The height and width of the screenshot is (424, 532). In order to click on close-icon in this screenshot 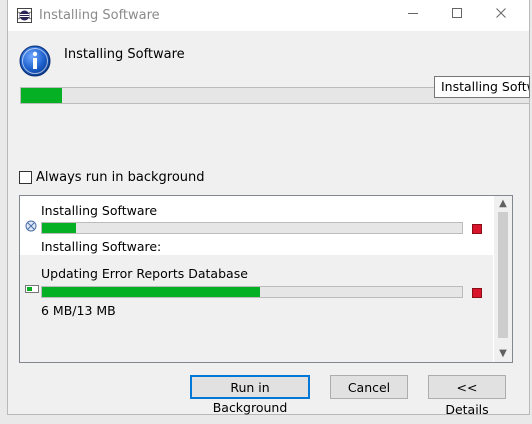, I will do `click(501, 13)`.